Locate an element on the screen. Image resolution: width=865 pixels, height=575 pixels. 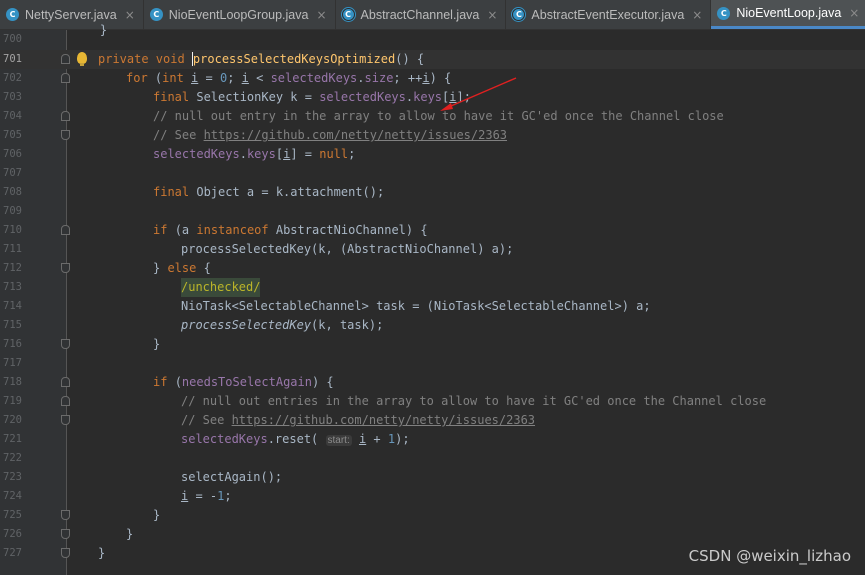
code-line: 709 is located at coordinates (432, 211).